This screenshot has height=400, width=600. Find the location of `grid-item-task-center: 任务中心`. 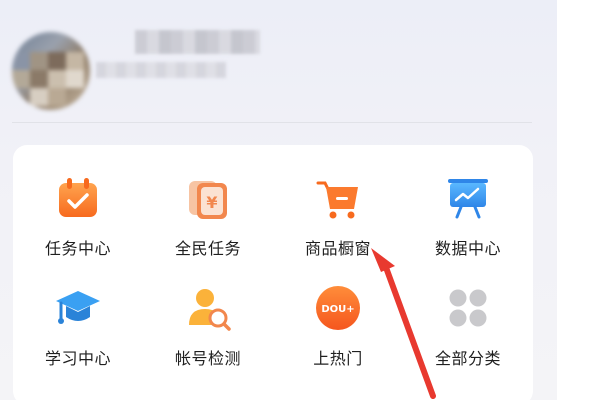

grid-item-task-center: 任务中心 is located at coordinates (78, 228).